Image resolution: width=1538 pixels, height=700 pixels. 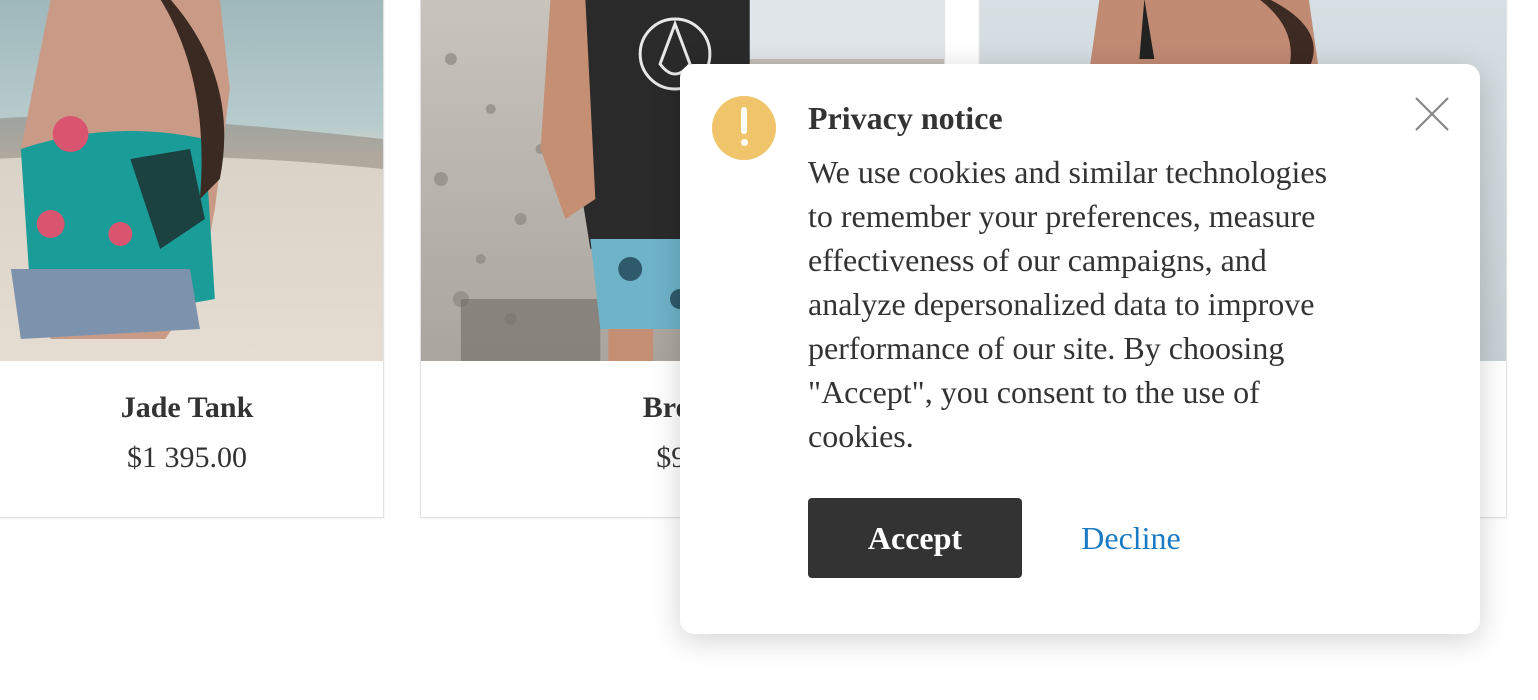 I want to click on exclamation-warning-icon, so click(x=744, y=128).